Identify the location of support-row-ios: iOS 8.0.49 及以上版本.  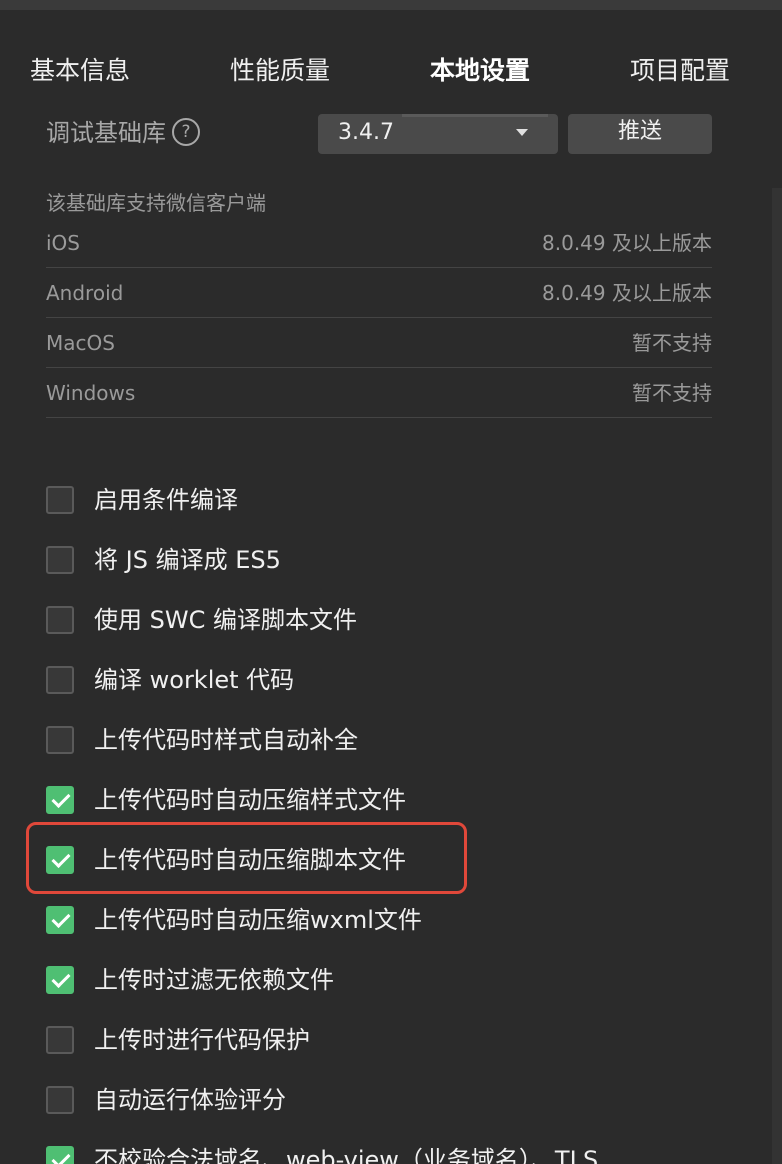
(379, 243).